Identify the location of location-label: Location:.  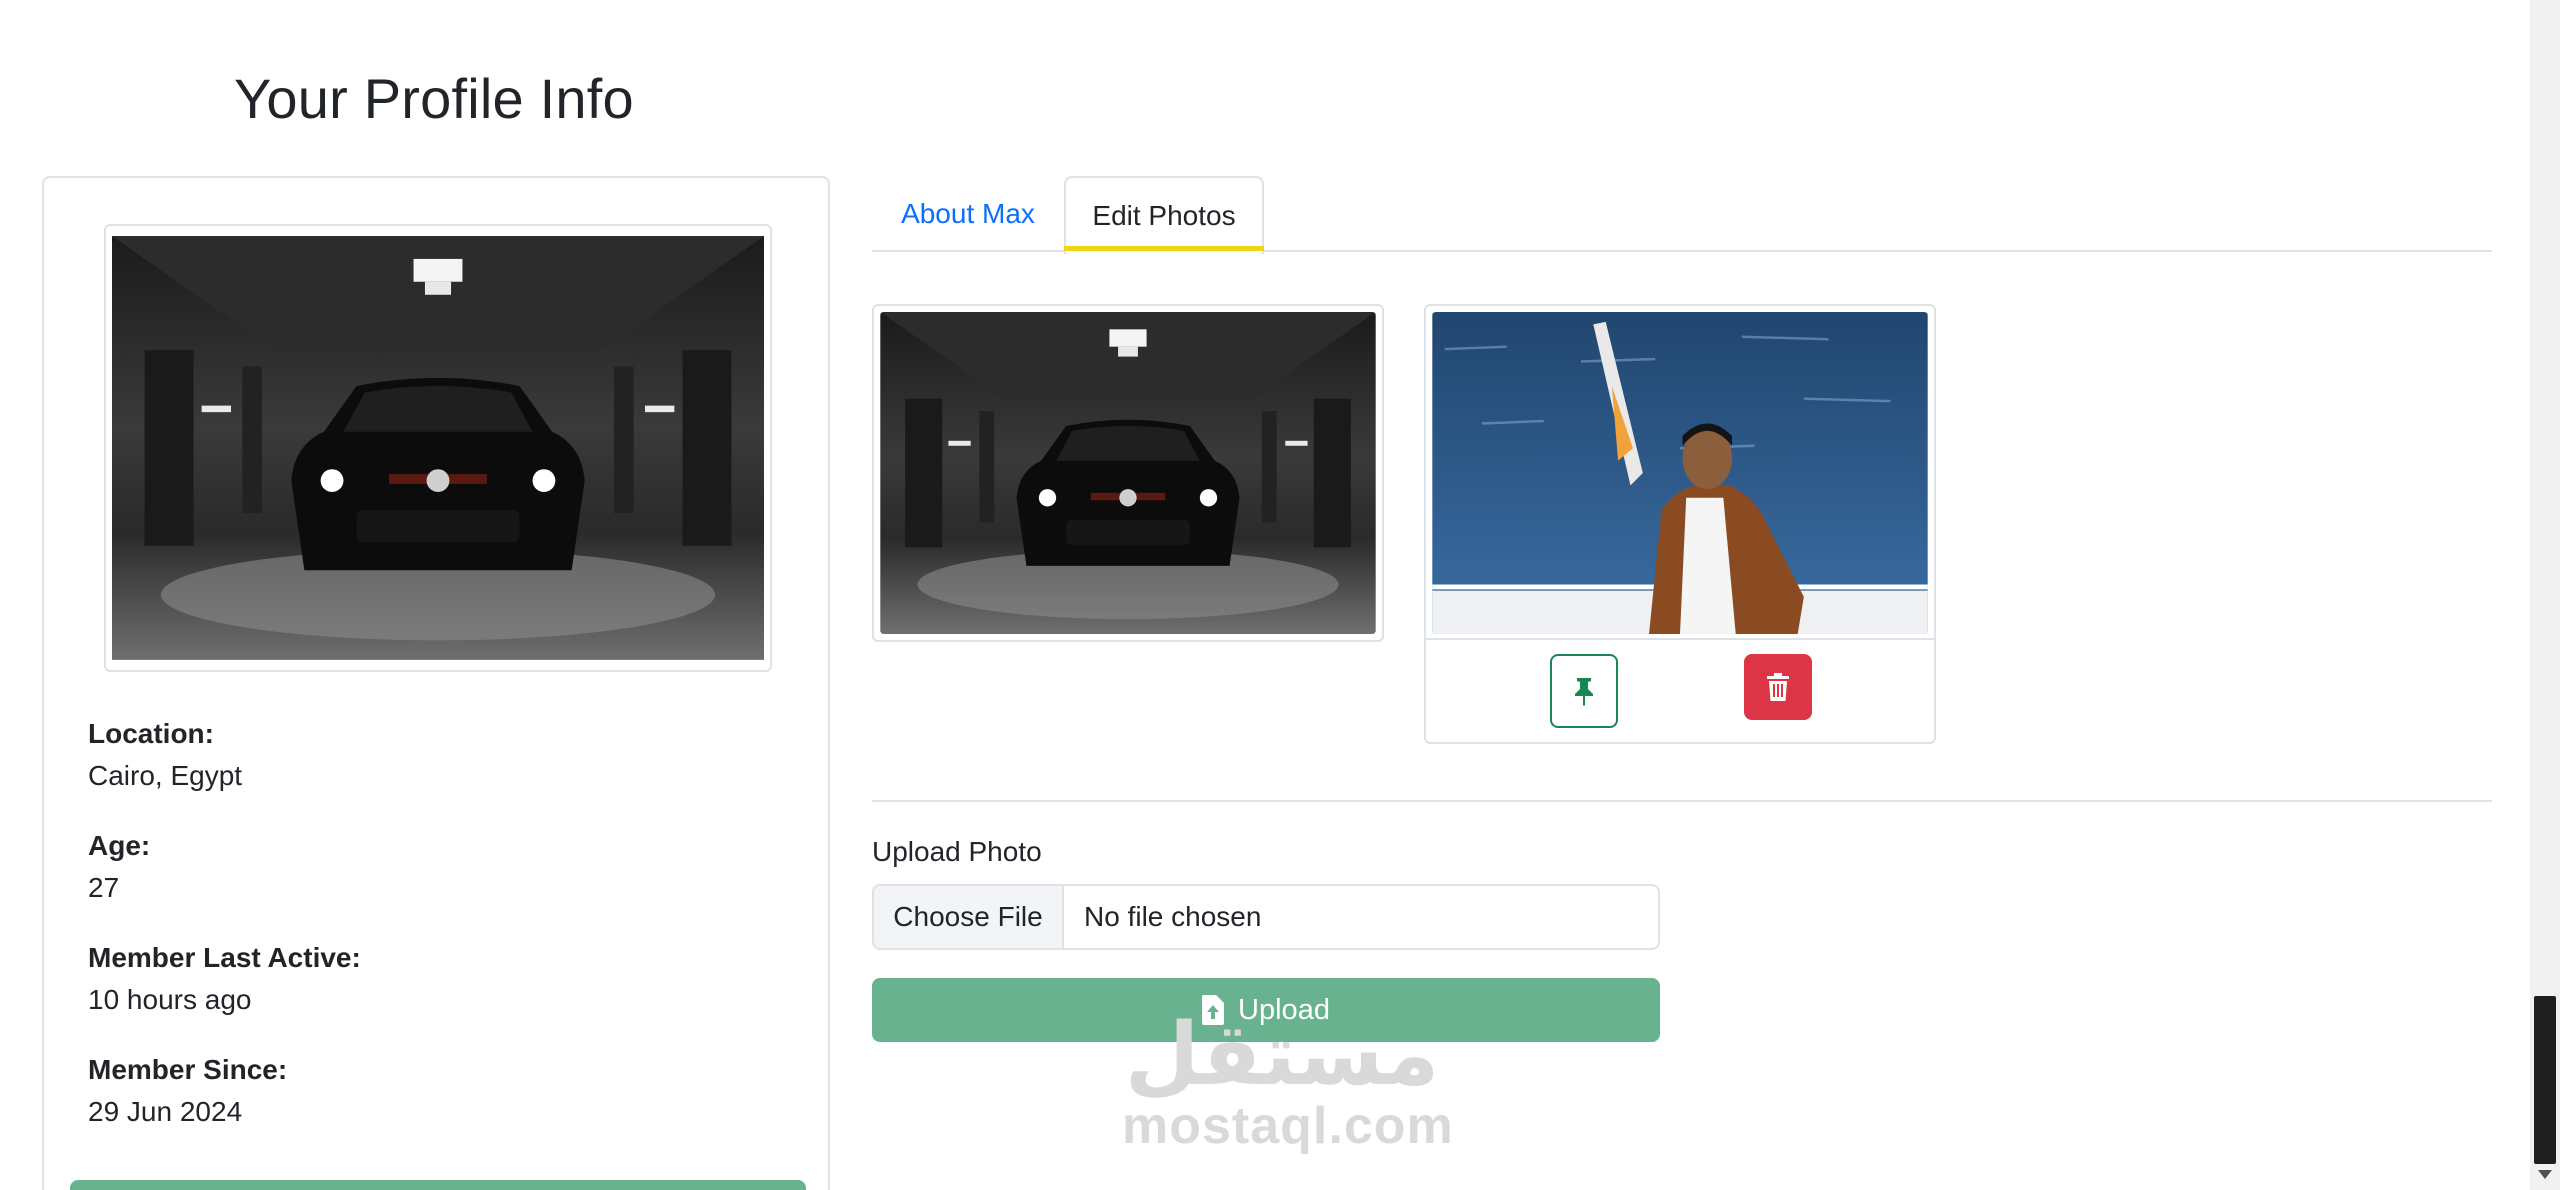
(151, 733).